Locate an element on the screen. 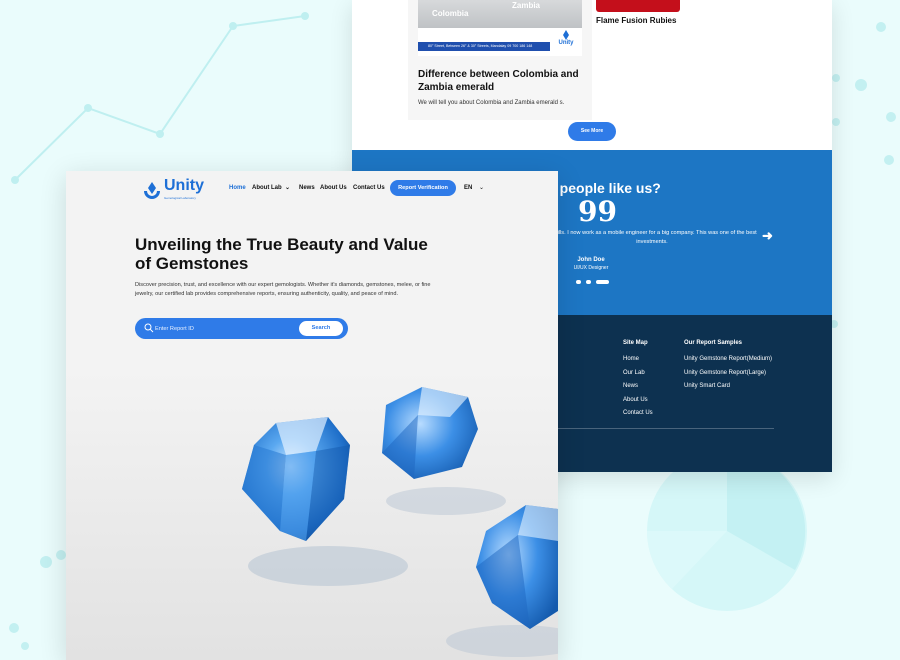 This screenshot has height=660, width=900. image-label-colombia: Colombia is located at coordinates (450, 13).